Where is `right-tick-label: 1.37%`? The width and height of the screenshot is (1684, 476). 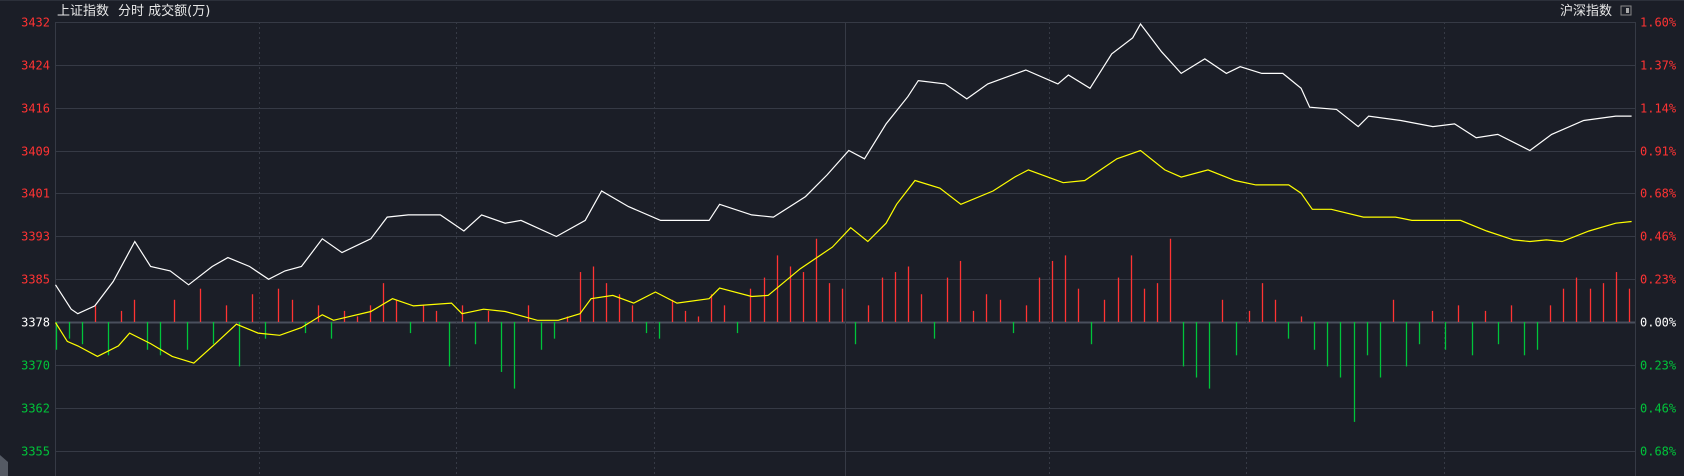
right-tick-label: 1.37% is located at coordinates (1658, 66).